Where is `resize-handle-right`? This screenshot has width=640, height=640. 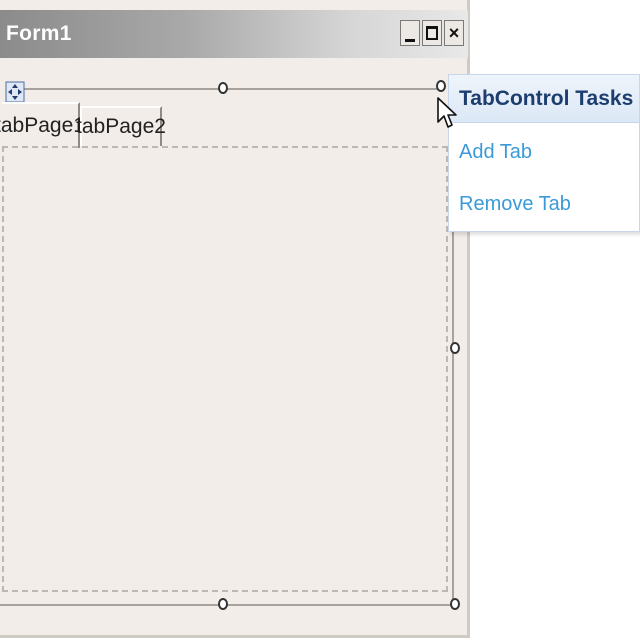
resize-handle-right is located at coordinates (455, 348).